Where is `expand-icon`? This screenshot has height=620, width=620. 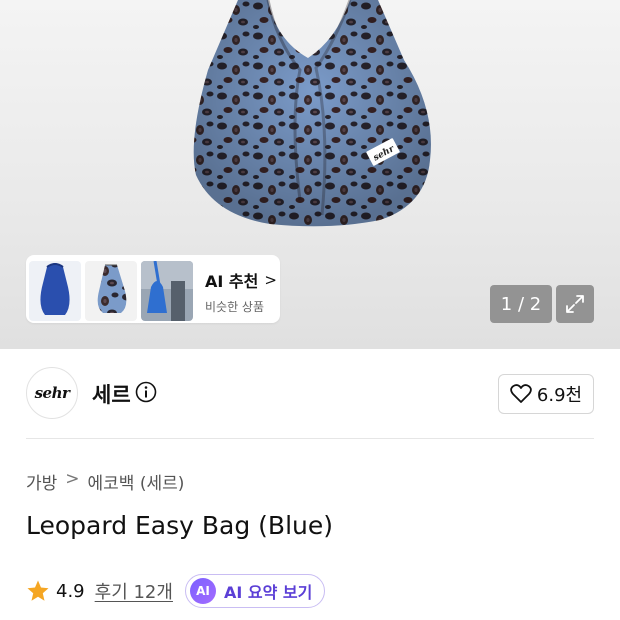 expand-icon is located at coordinates (575, 304).